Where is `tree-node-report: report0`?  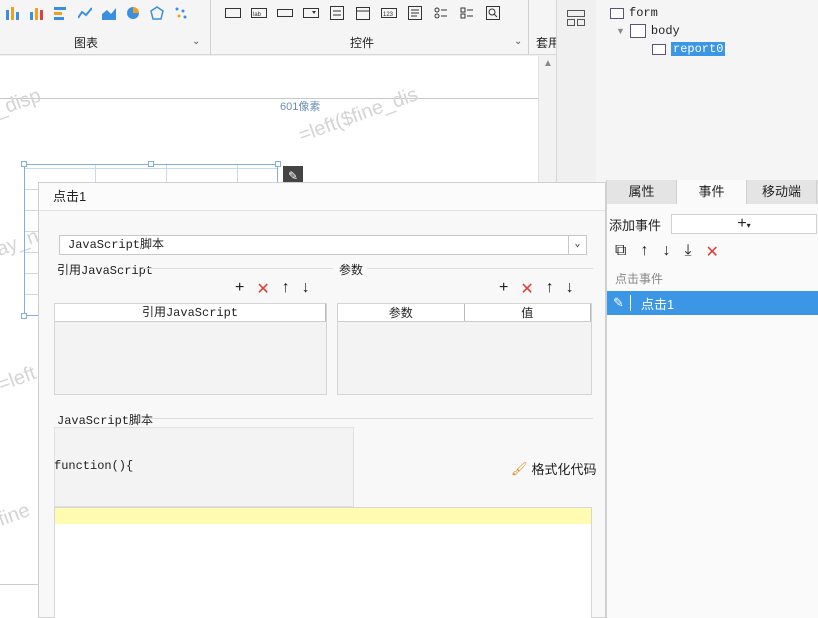
tree-node-report: report0 is located at coordinates (689, 49).